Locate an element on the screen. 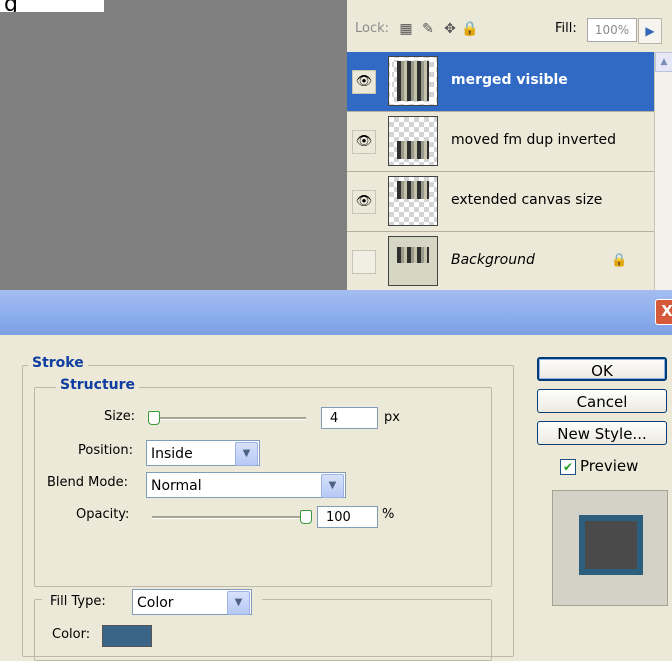 Image resolution: width=672 pixels, height=661 pixels. visibility-toggle is located at coordinates (364, 262).